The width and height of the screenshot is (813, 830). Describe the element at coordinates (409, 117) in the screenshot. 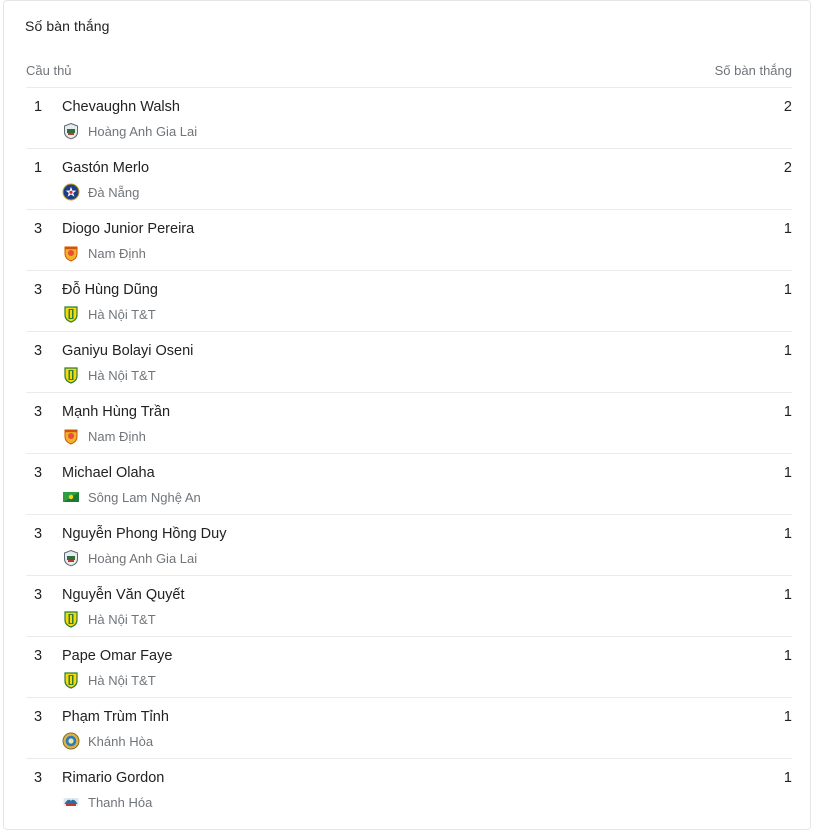

I see `table-row: 1 Chevaughn Walsh Hoàng Anh Gia Lai 2` at that location.